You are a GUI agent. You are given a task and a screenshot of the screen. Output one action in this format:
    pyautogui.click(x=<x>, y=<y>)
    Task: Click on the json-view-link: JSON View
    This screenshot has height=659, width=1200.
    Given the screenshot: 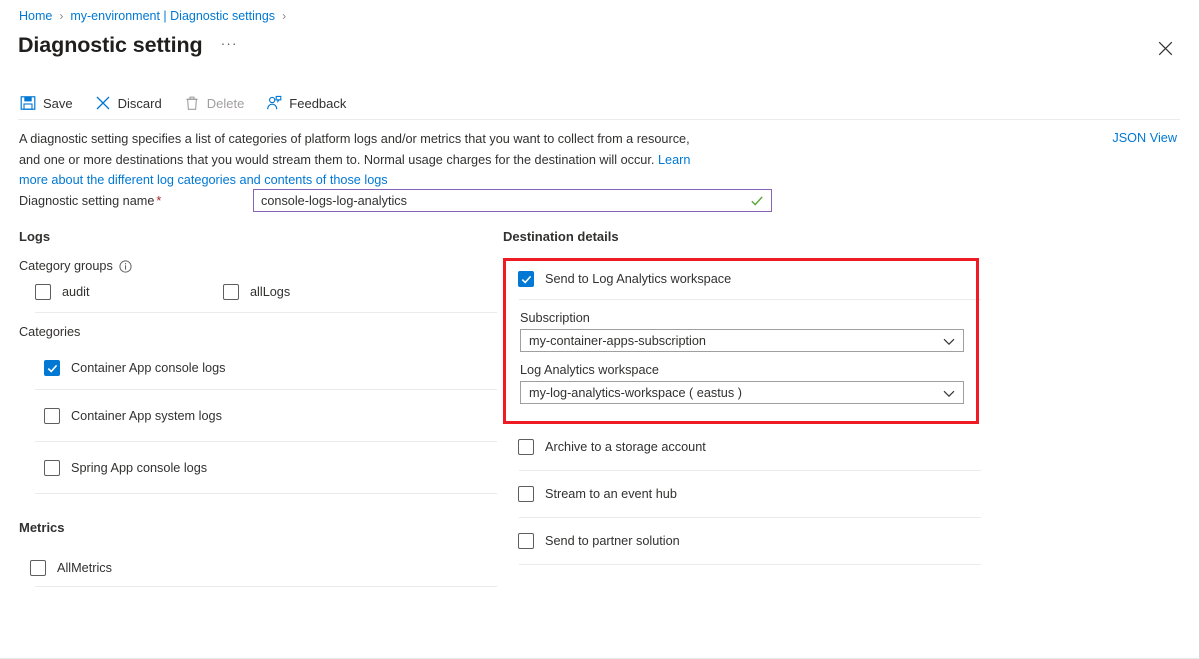 What is the action you would take?
    pyautogui.click(x=1144, y=138)
    